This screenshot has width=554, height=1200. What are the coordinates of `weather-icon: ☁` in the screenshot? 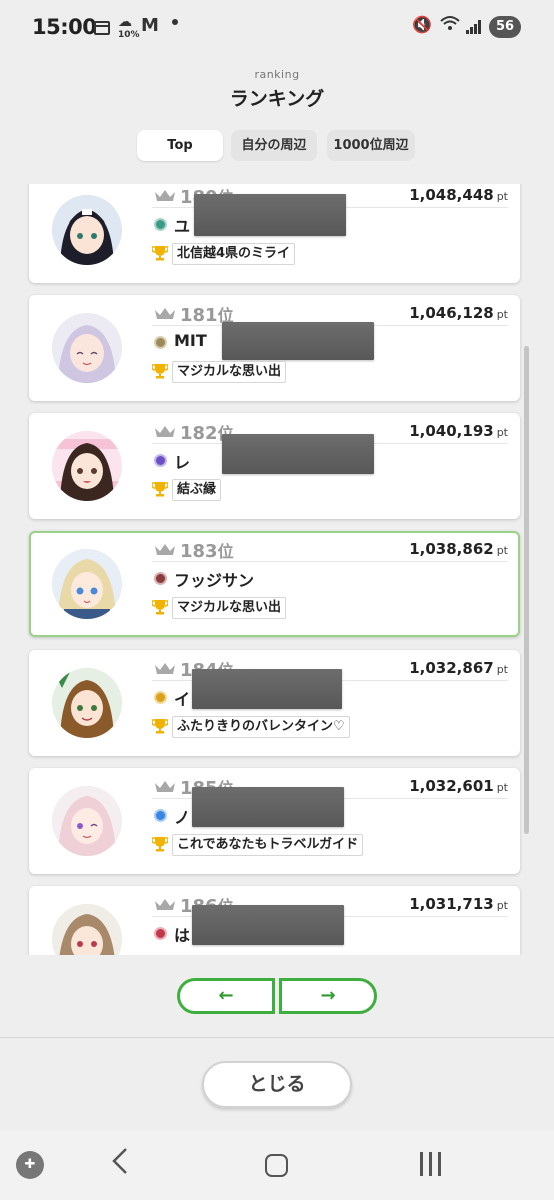 It's located at (125, 22).